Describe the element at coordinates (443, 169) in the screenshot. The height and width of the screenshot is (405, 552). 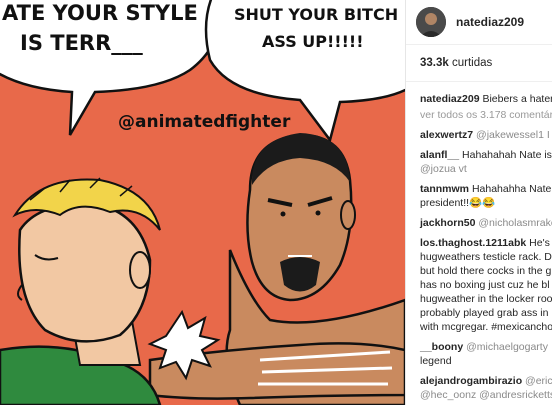
I see `comment-text: @jozua vt` at that location.